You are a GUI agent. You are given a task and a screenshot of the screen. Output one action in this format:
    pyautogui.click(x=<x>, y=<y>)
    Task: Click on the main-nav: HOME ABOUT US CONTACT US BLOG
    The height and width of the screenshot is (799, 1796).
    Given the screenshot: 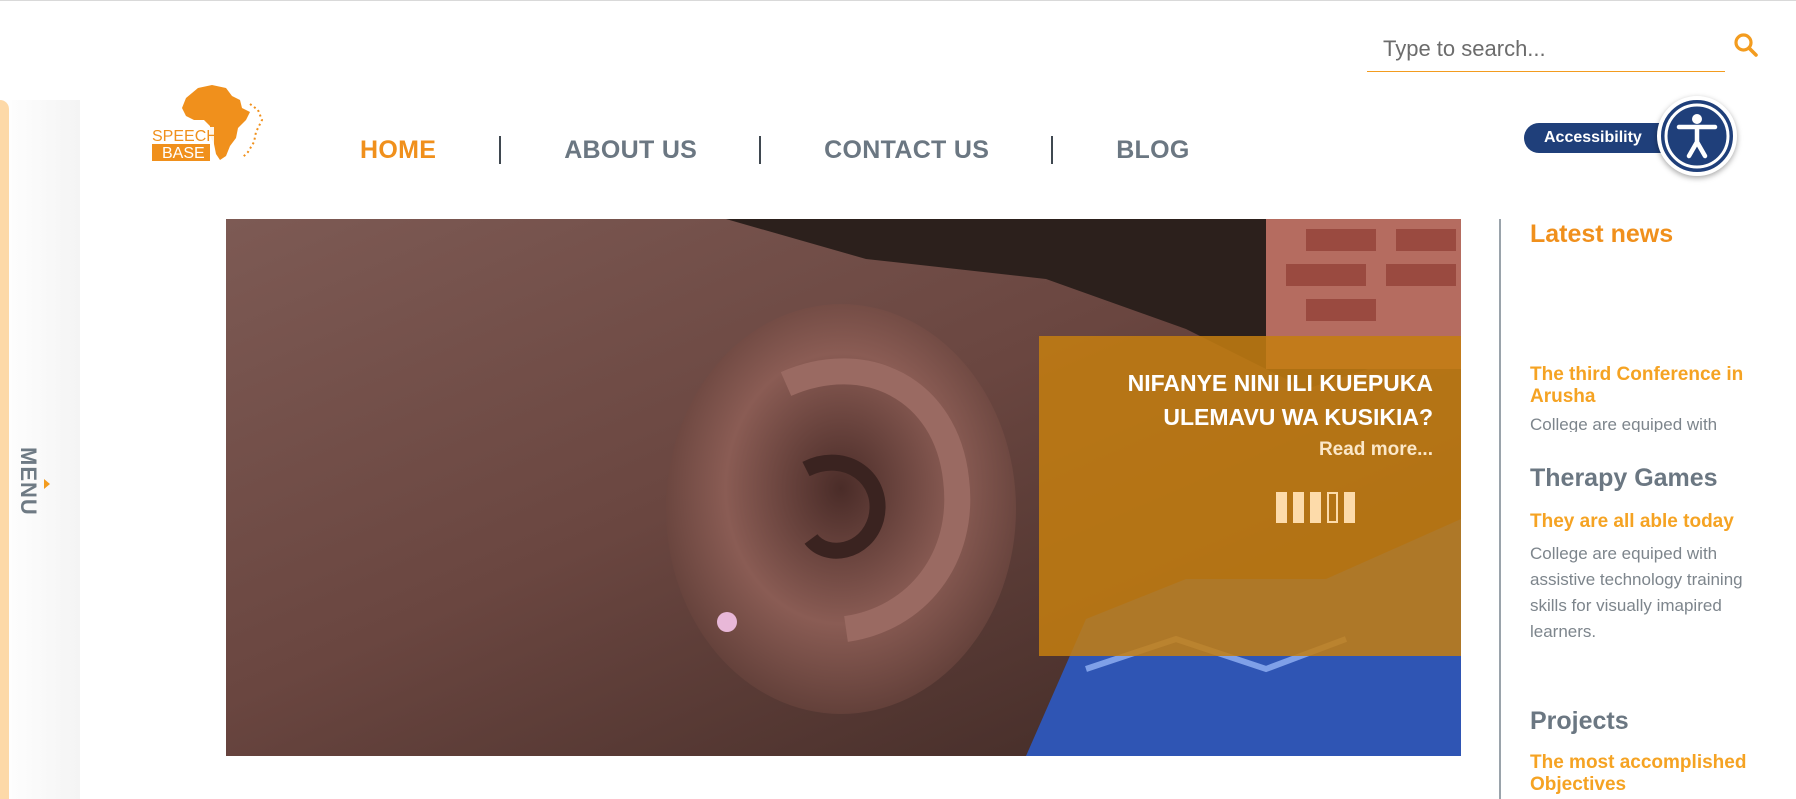 What is the action you would take?
    pyautogui.click(x=775, y=150)
    